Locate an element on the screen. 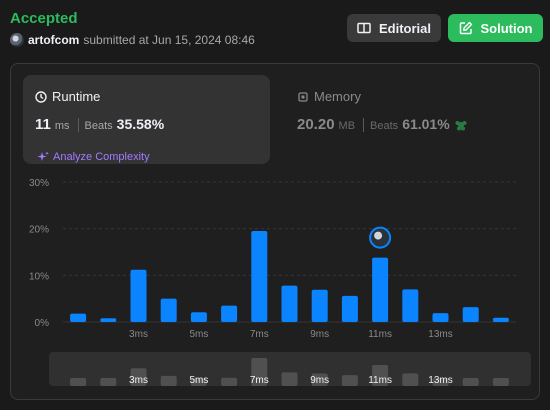 The image size is (550, 410). navigator-tick-label: 11ms is located at coordinates (380, 380).